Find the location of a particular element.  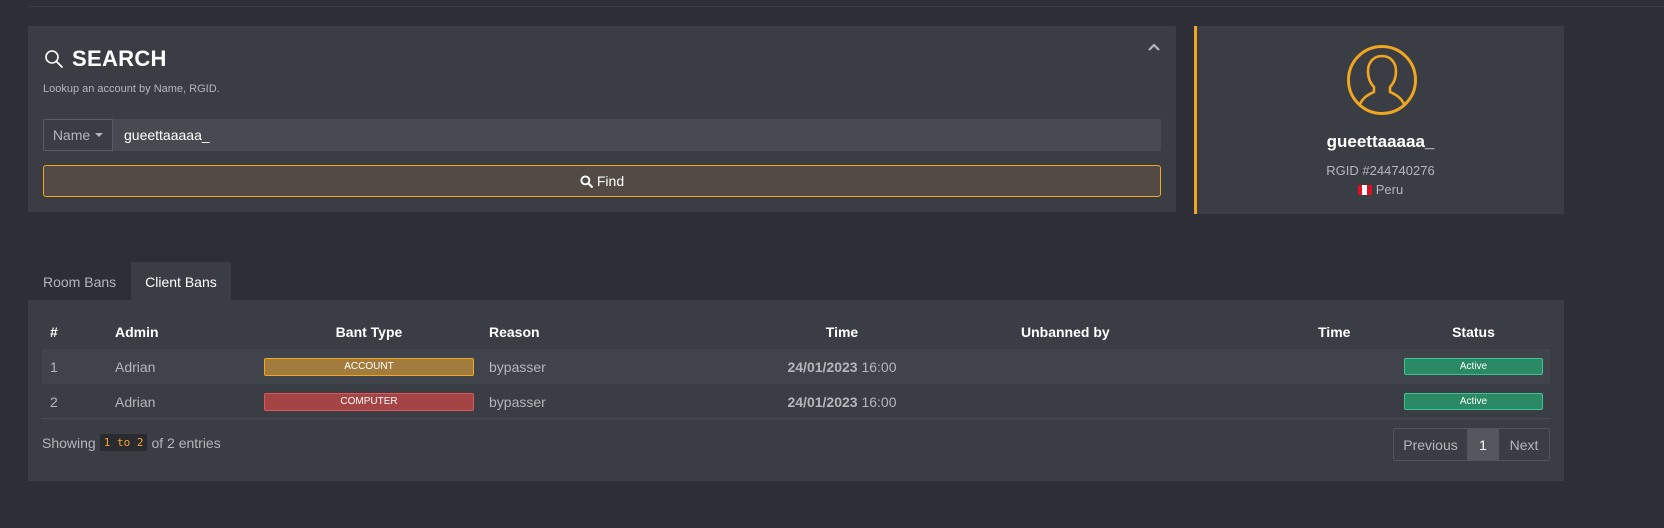

col-unbanned-by: Unbanned by is located at coordinates (1065, 331).